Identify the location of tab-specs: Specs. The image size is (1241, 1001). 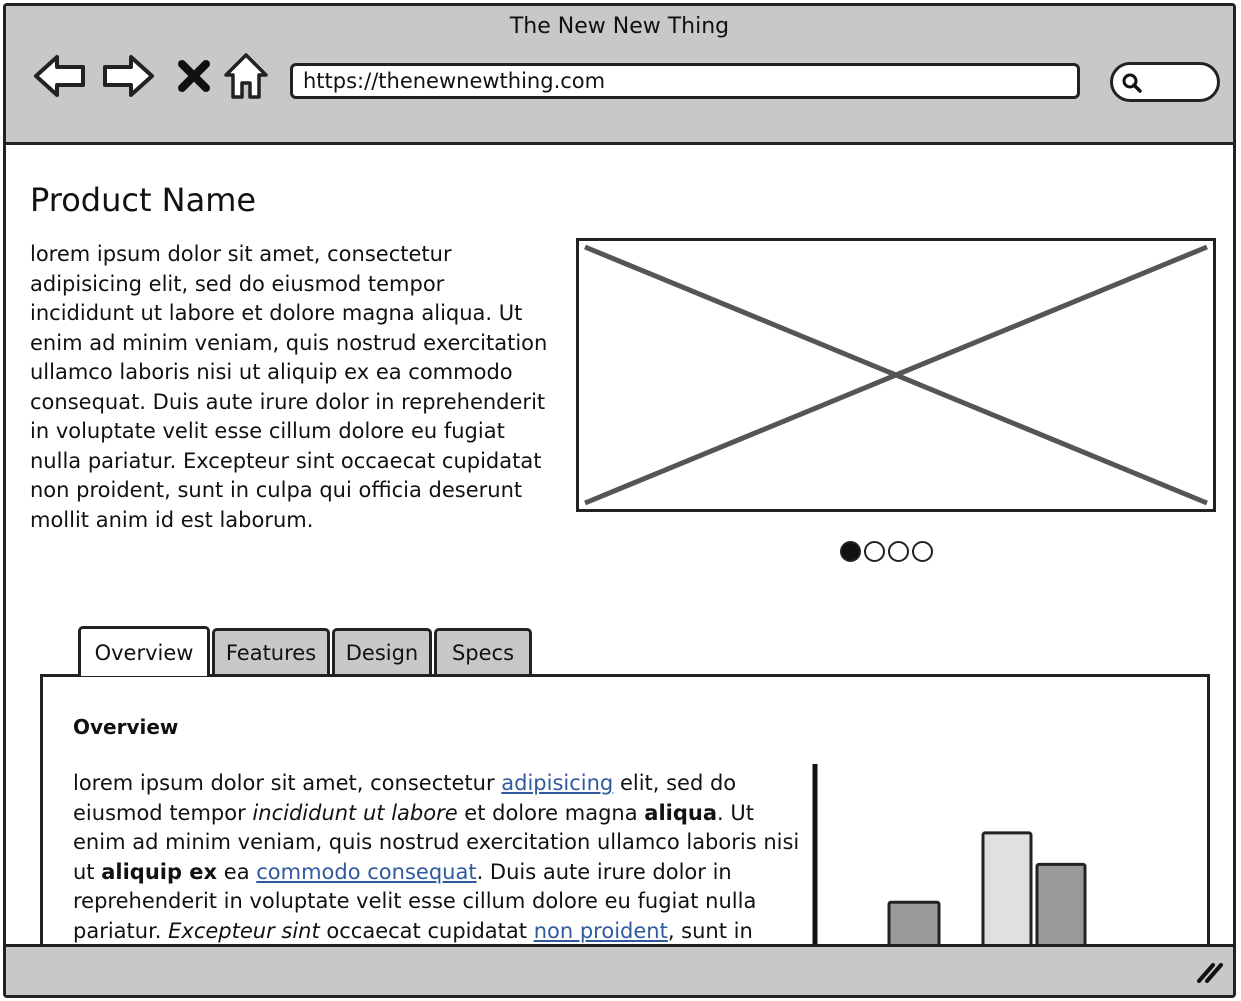
(483, 651).